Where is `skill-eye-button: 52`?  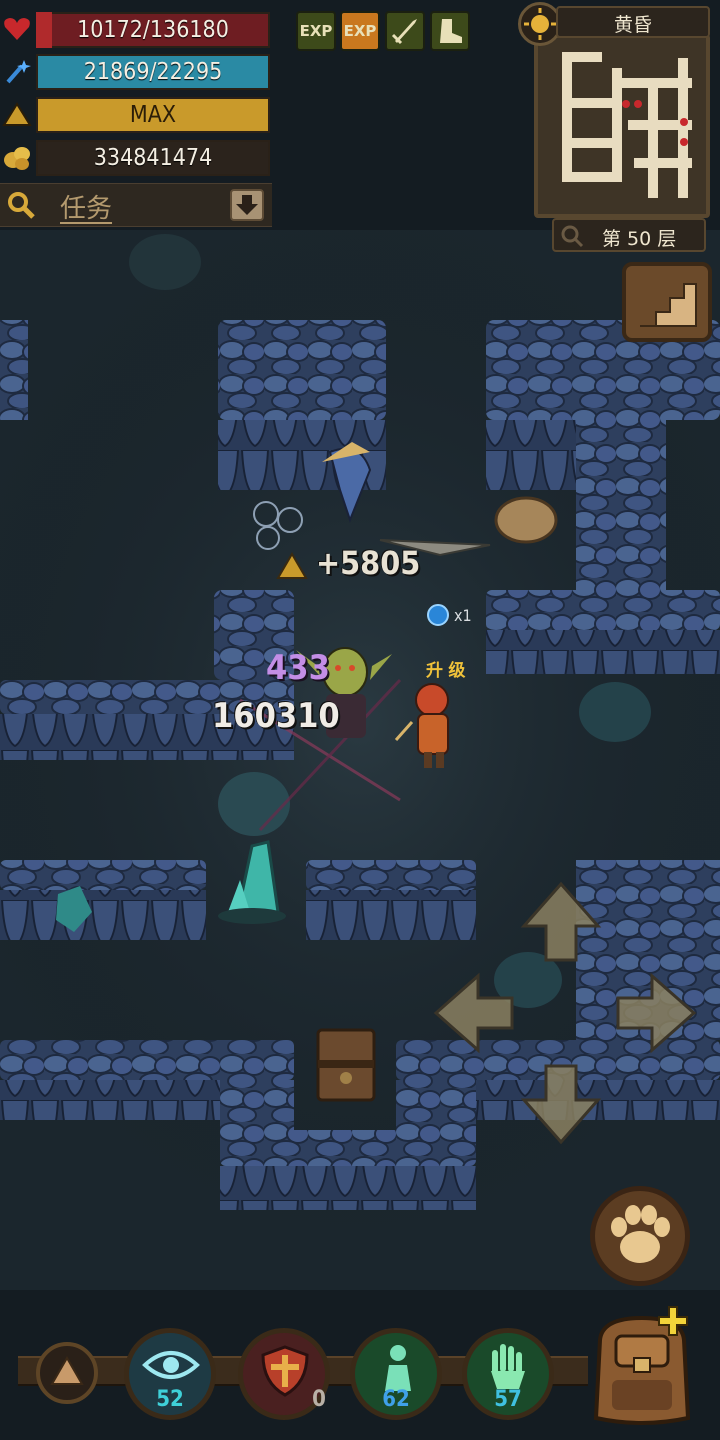
skill-eye-button: 52 is located at coordinates (170, 1374).